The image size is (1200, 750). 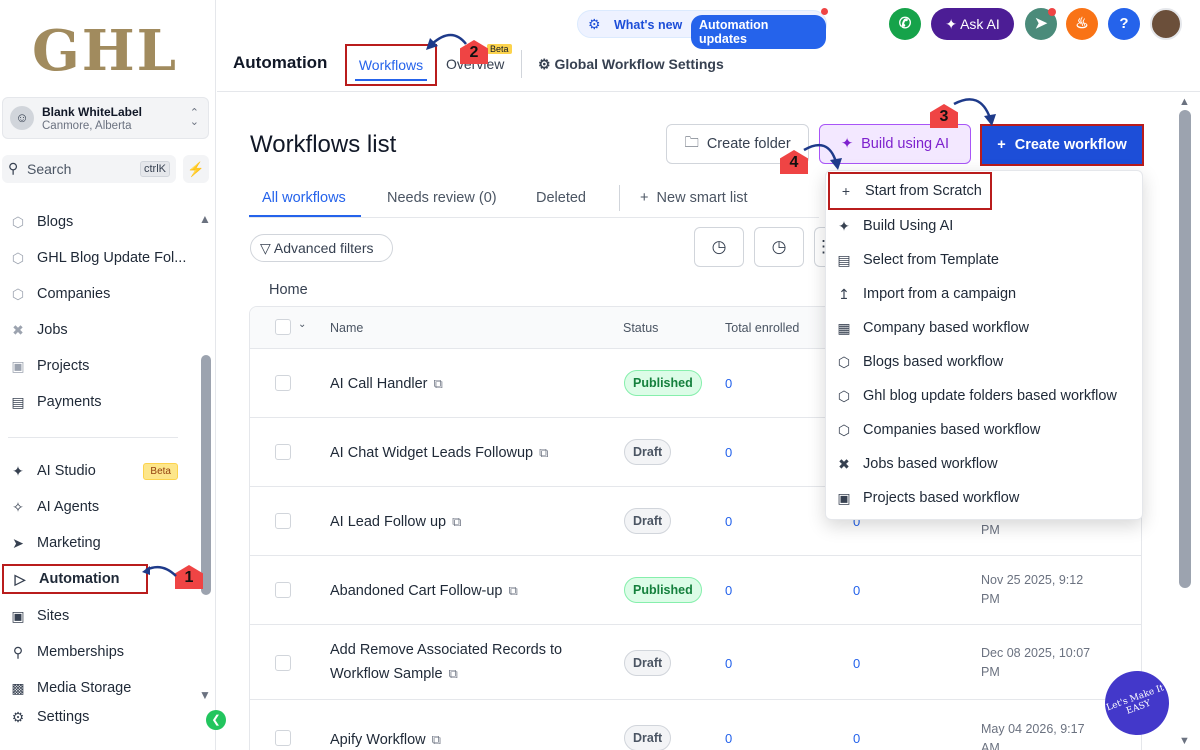 What do you see at coordinates (302, 324) in the screenshot?
I see `chevron-down-icon: ⌄` at bounding box center [302, 324].